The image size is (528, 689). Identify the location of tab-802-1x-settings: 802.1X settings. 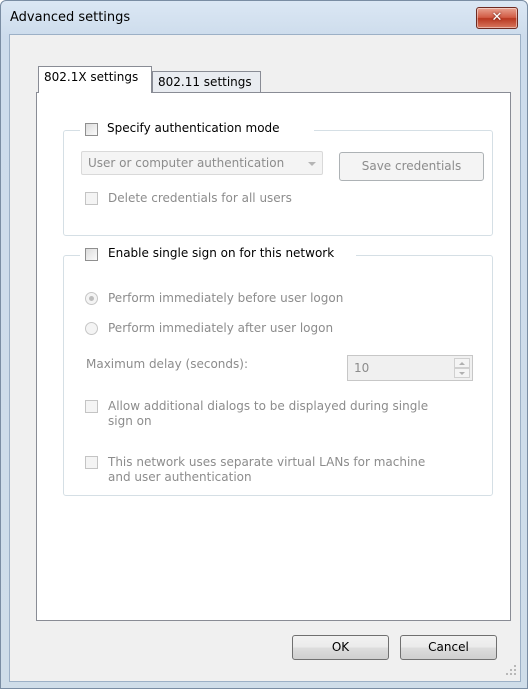
(95, 79).